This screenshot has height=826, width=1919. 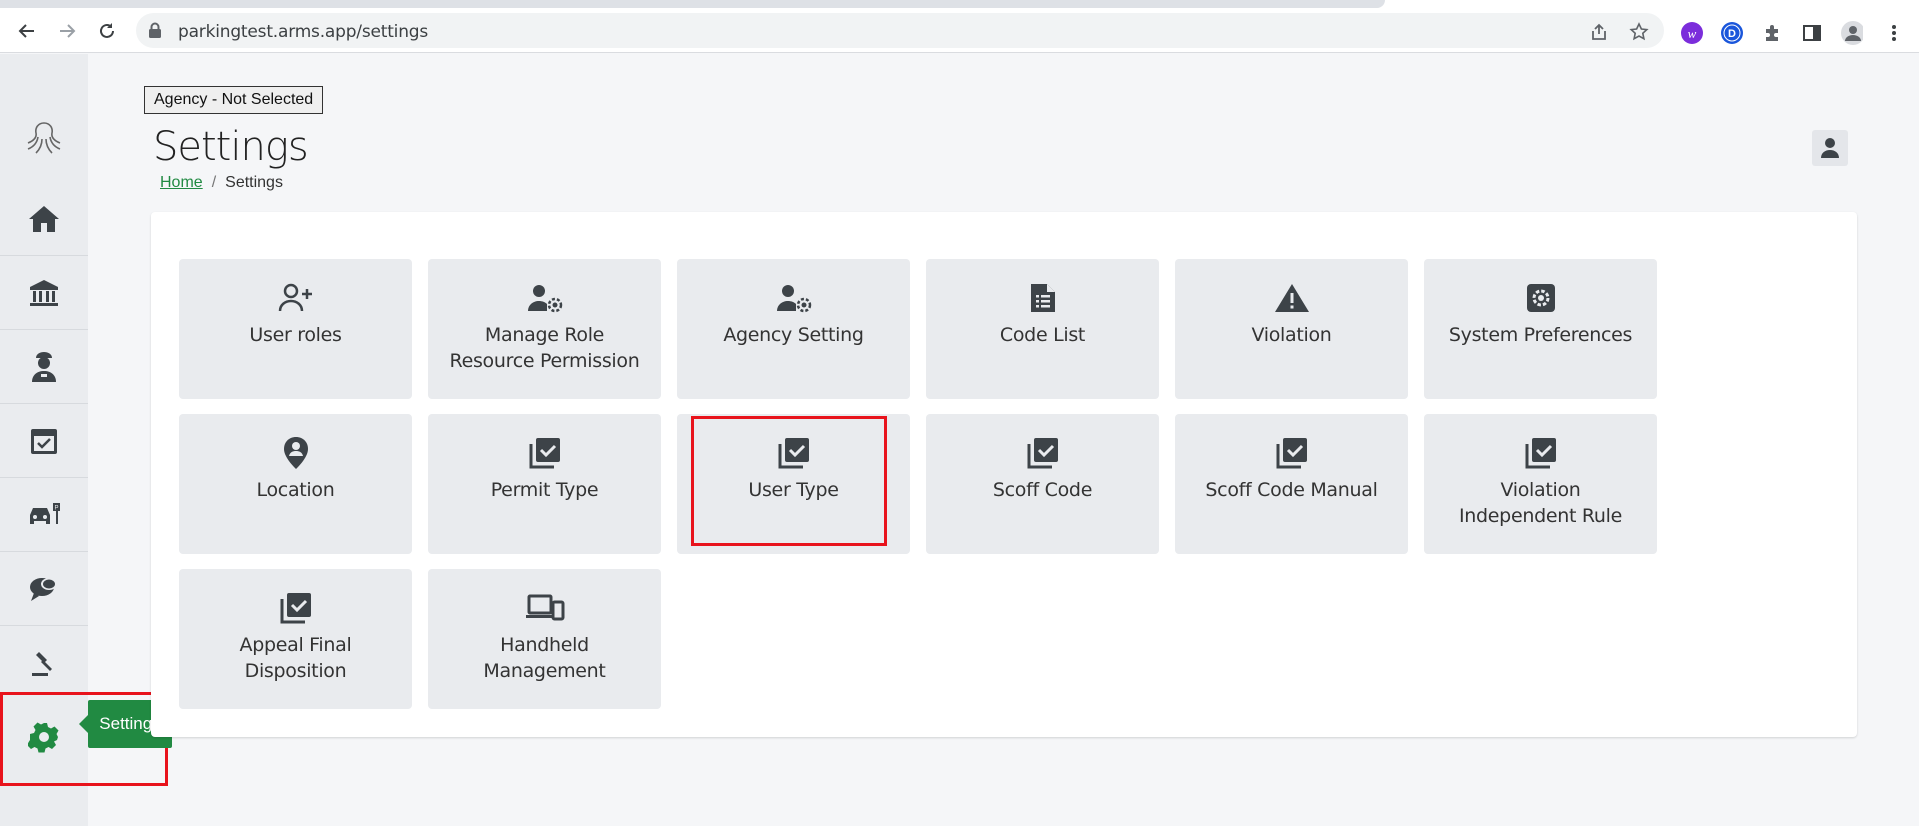 What do you see at coordinates (789, 481) in the screenshot?
I see `user-type-highlight-box` at bounding box center [789, 481].